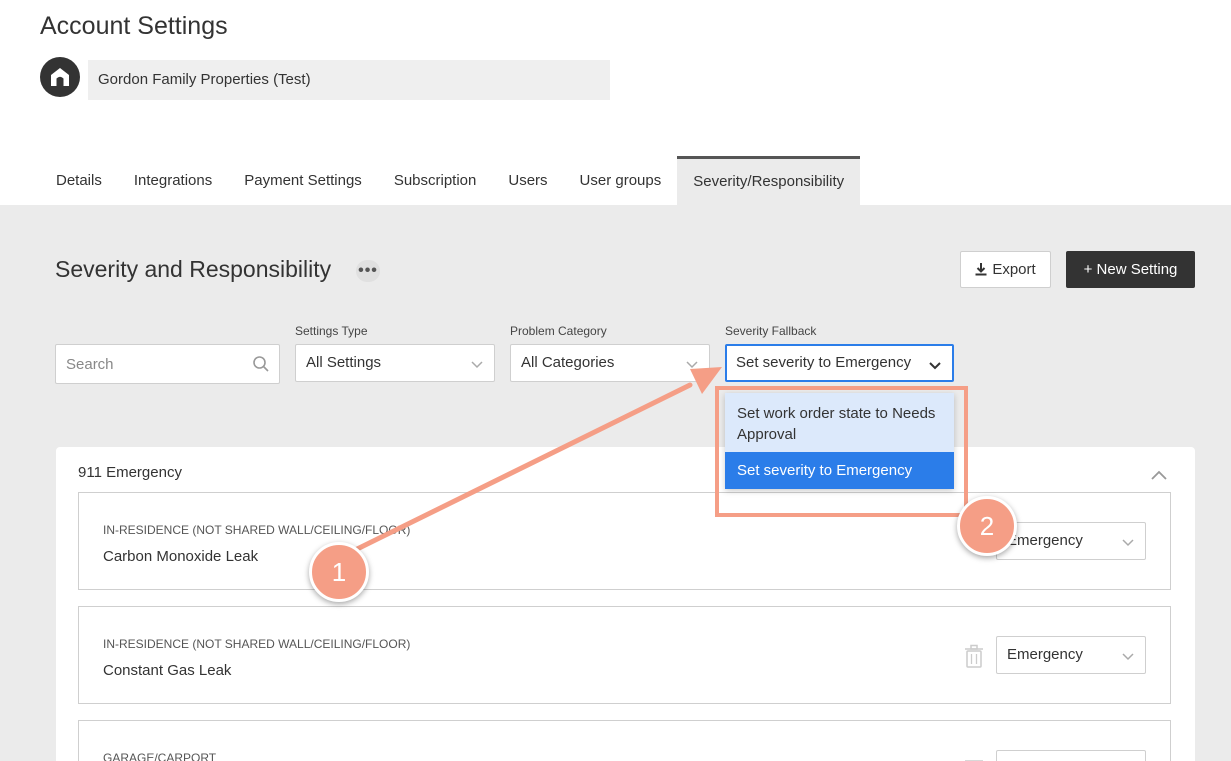 The image size is (1231, 761). Describe the element at coordinates (558, 331) in the screenshot. I see `problem-category-label: Problem Category` at that location.